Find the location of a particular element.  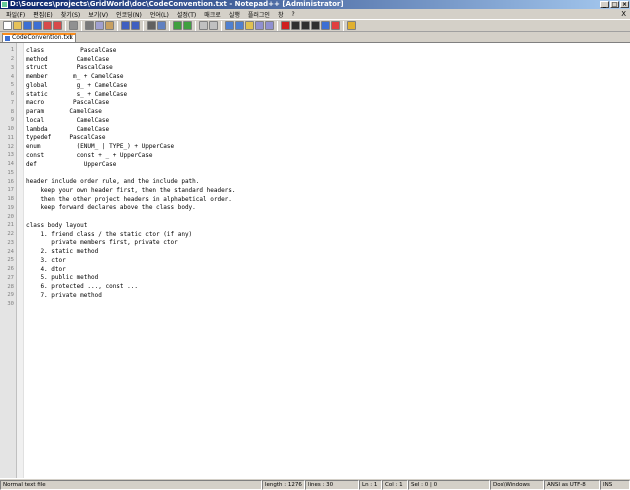

tab-codeconvention: CodeConvention.txt x is located at coordinates (39, 37).